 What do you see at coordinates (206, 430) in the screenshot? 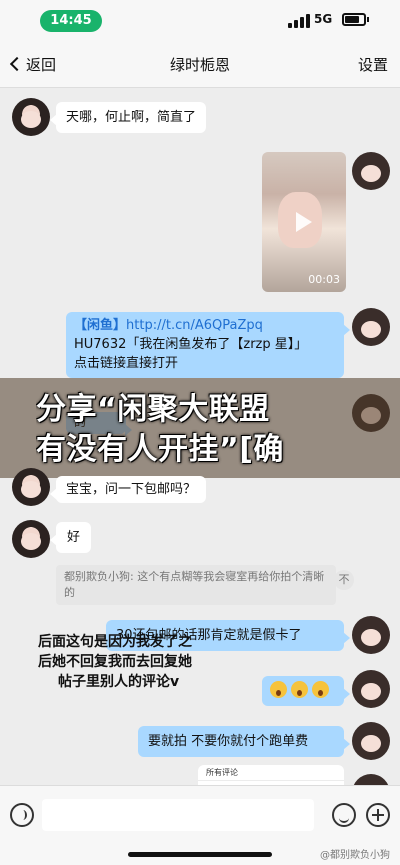
I see `overlay-caption: 分享“闲聚大联盟 有没有人开挂”[确` at bounding box center [206, 430].